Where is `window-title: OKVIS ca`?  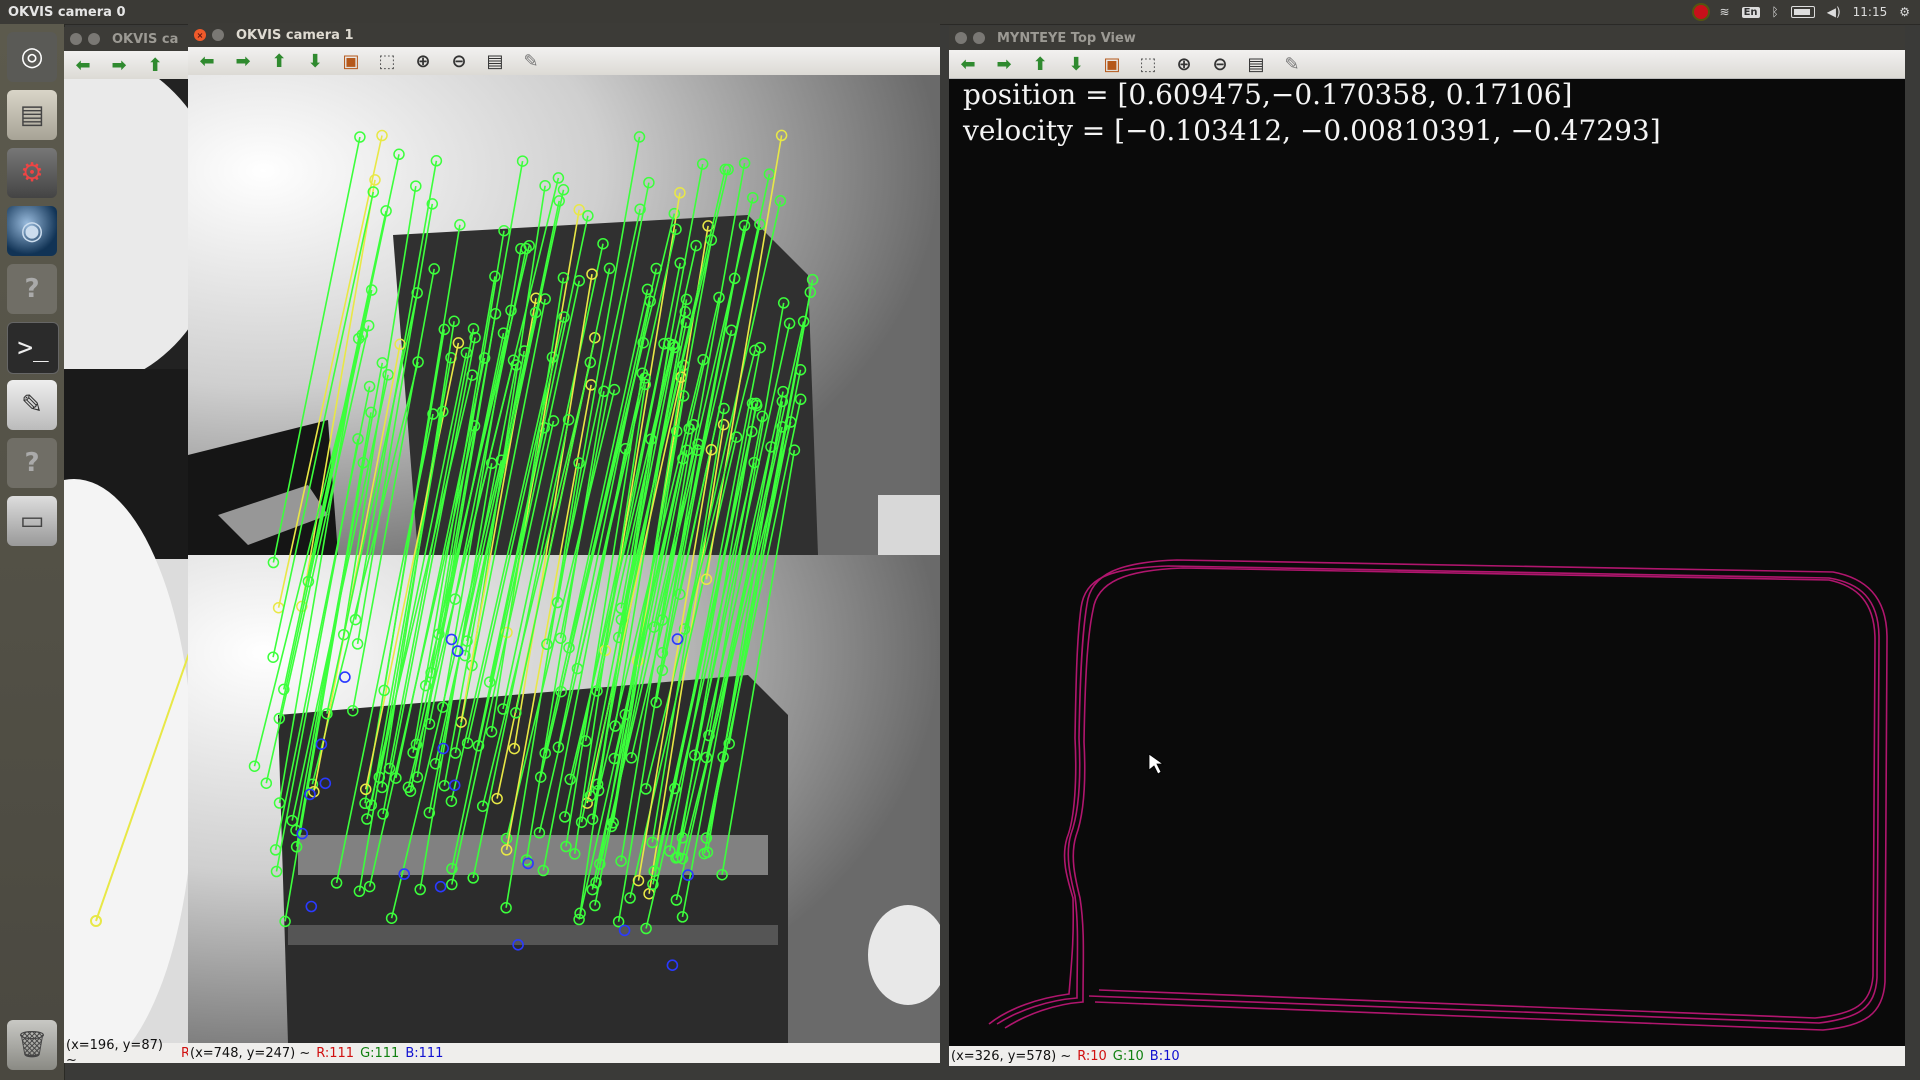
window-title: OKVIS ca is located at coordinates (145, 39).